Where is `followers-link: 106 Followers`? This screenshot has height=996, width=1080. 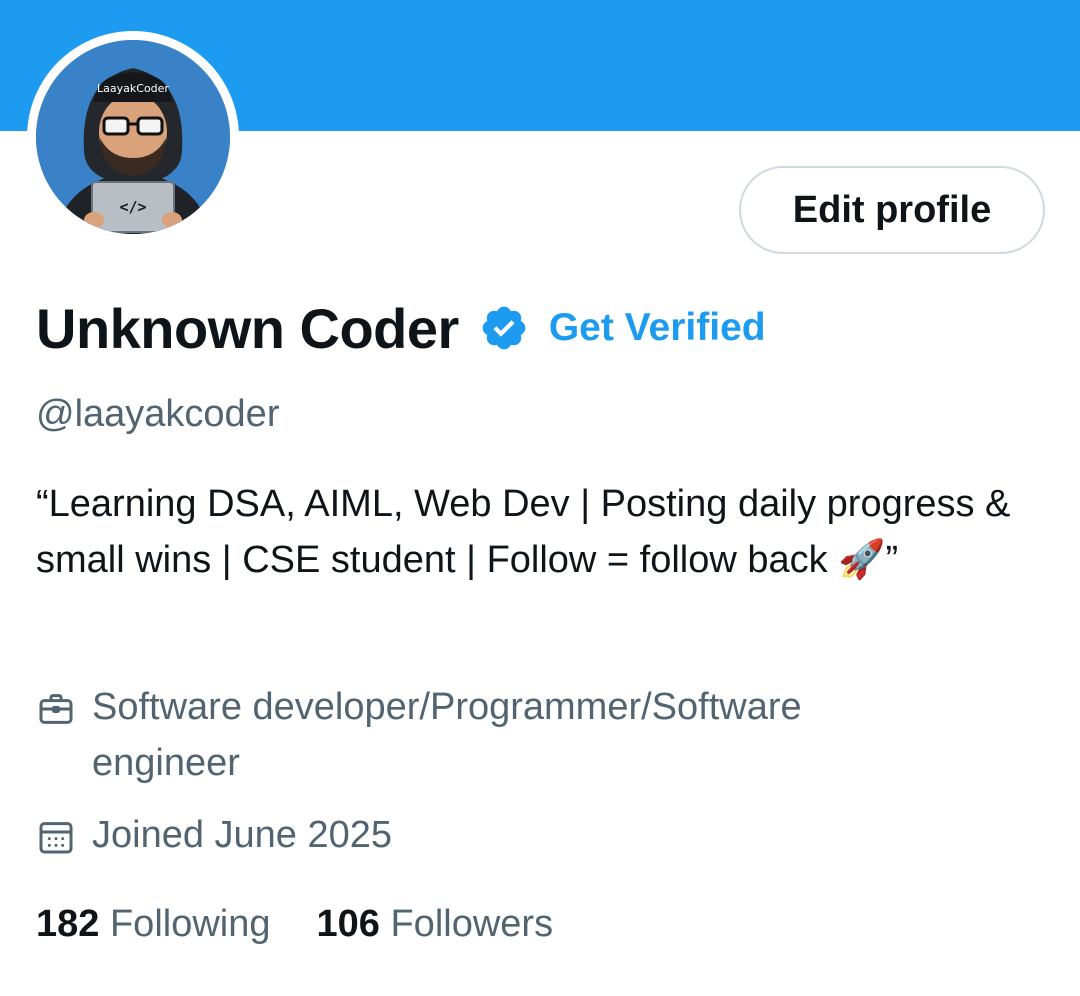
followers-link: 106 Followers is located at coordinates (435, 924).